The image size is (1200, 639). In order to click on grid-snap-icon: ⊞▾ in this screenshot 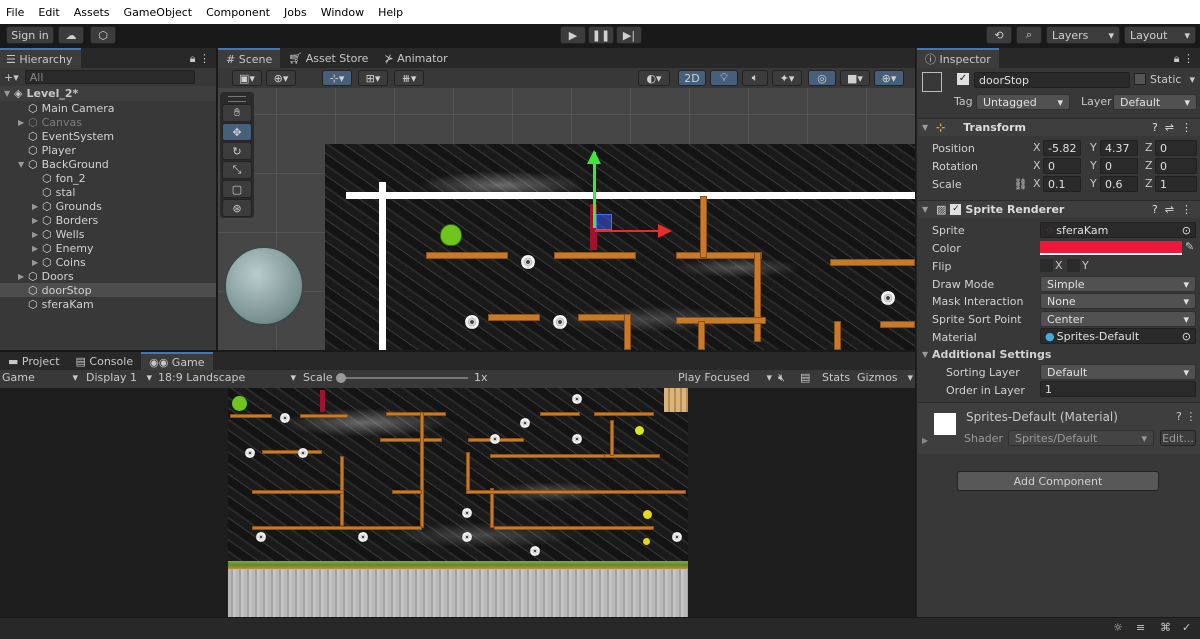, I will do `click(373, 78)`.